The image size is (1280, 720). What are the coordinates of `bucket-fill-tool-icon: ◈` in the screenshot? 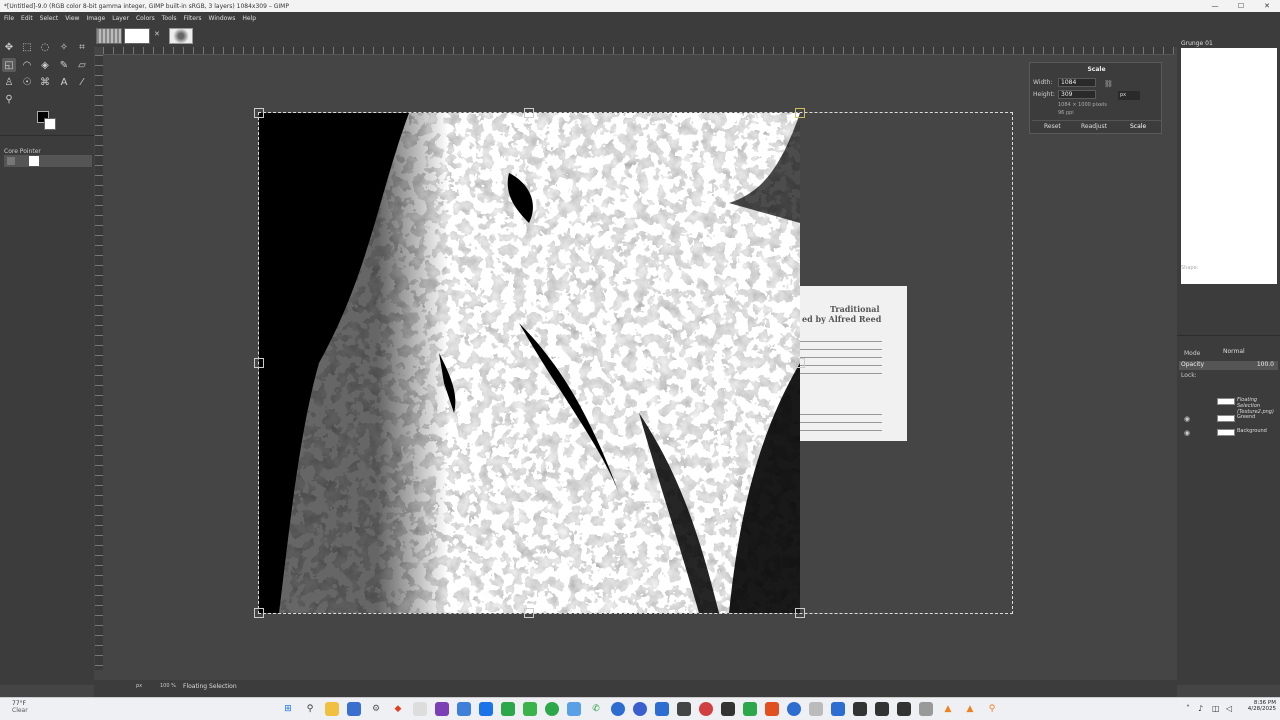 It's located at (45, 65).